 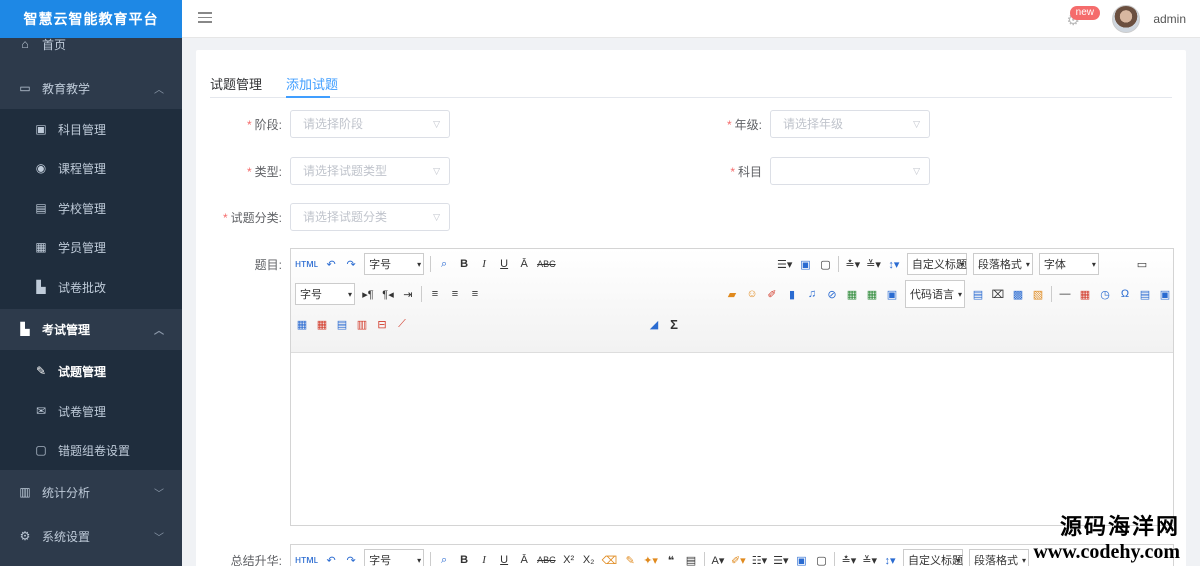 What do you see at coordinates (1038, 294) in the screenshot?
I see `wordimage-icon: ▧` at bounding box center [1038, 294].